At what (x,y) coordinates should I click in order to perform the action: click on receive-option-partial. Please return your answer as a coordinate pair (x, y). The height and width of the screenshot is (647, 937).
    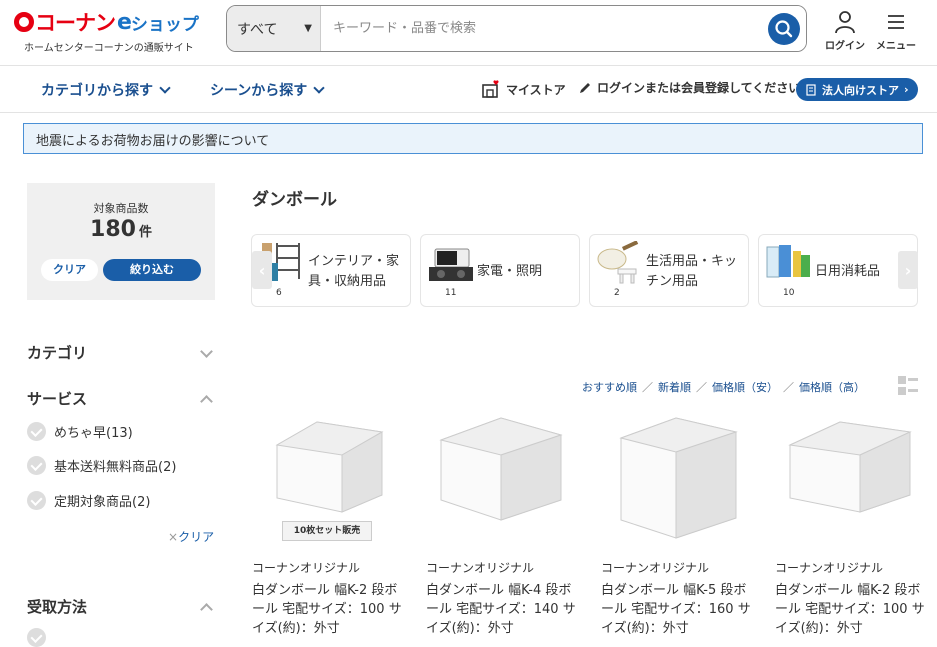
    Looking at the image, I should click on (36, 637).